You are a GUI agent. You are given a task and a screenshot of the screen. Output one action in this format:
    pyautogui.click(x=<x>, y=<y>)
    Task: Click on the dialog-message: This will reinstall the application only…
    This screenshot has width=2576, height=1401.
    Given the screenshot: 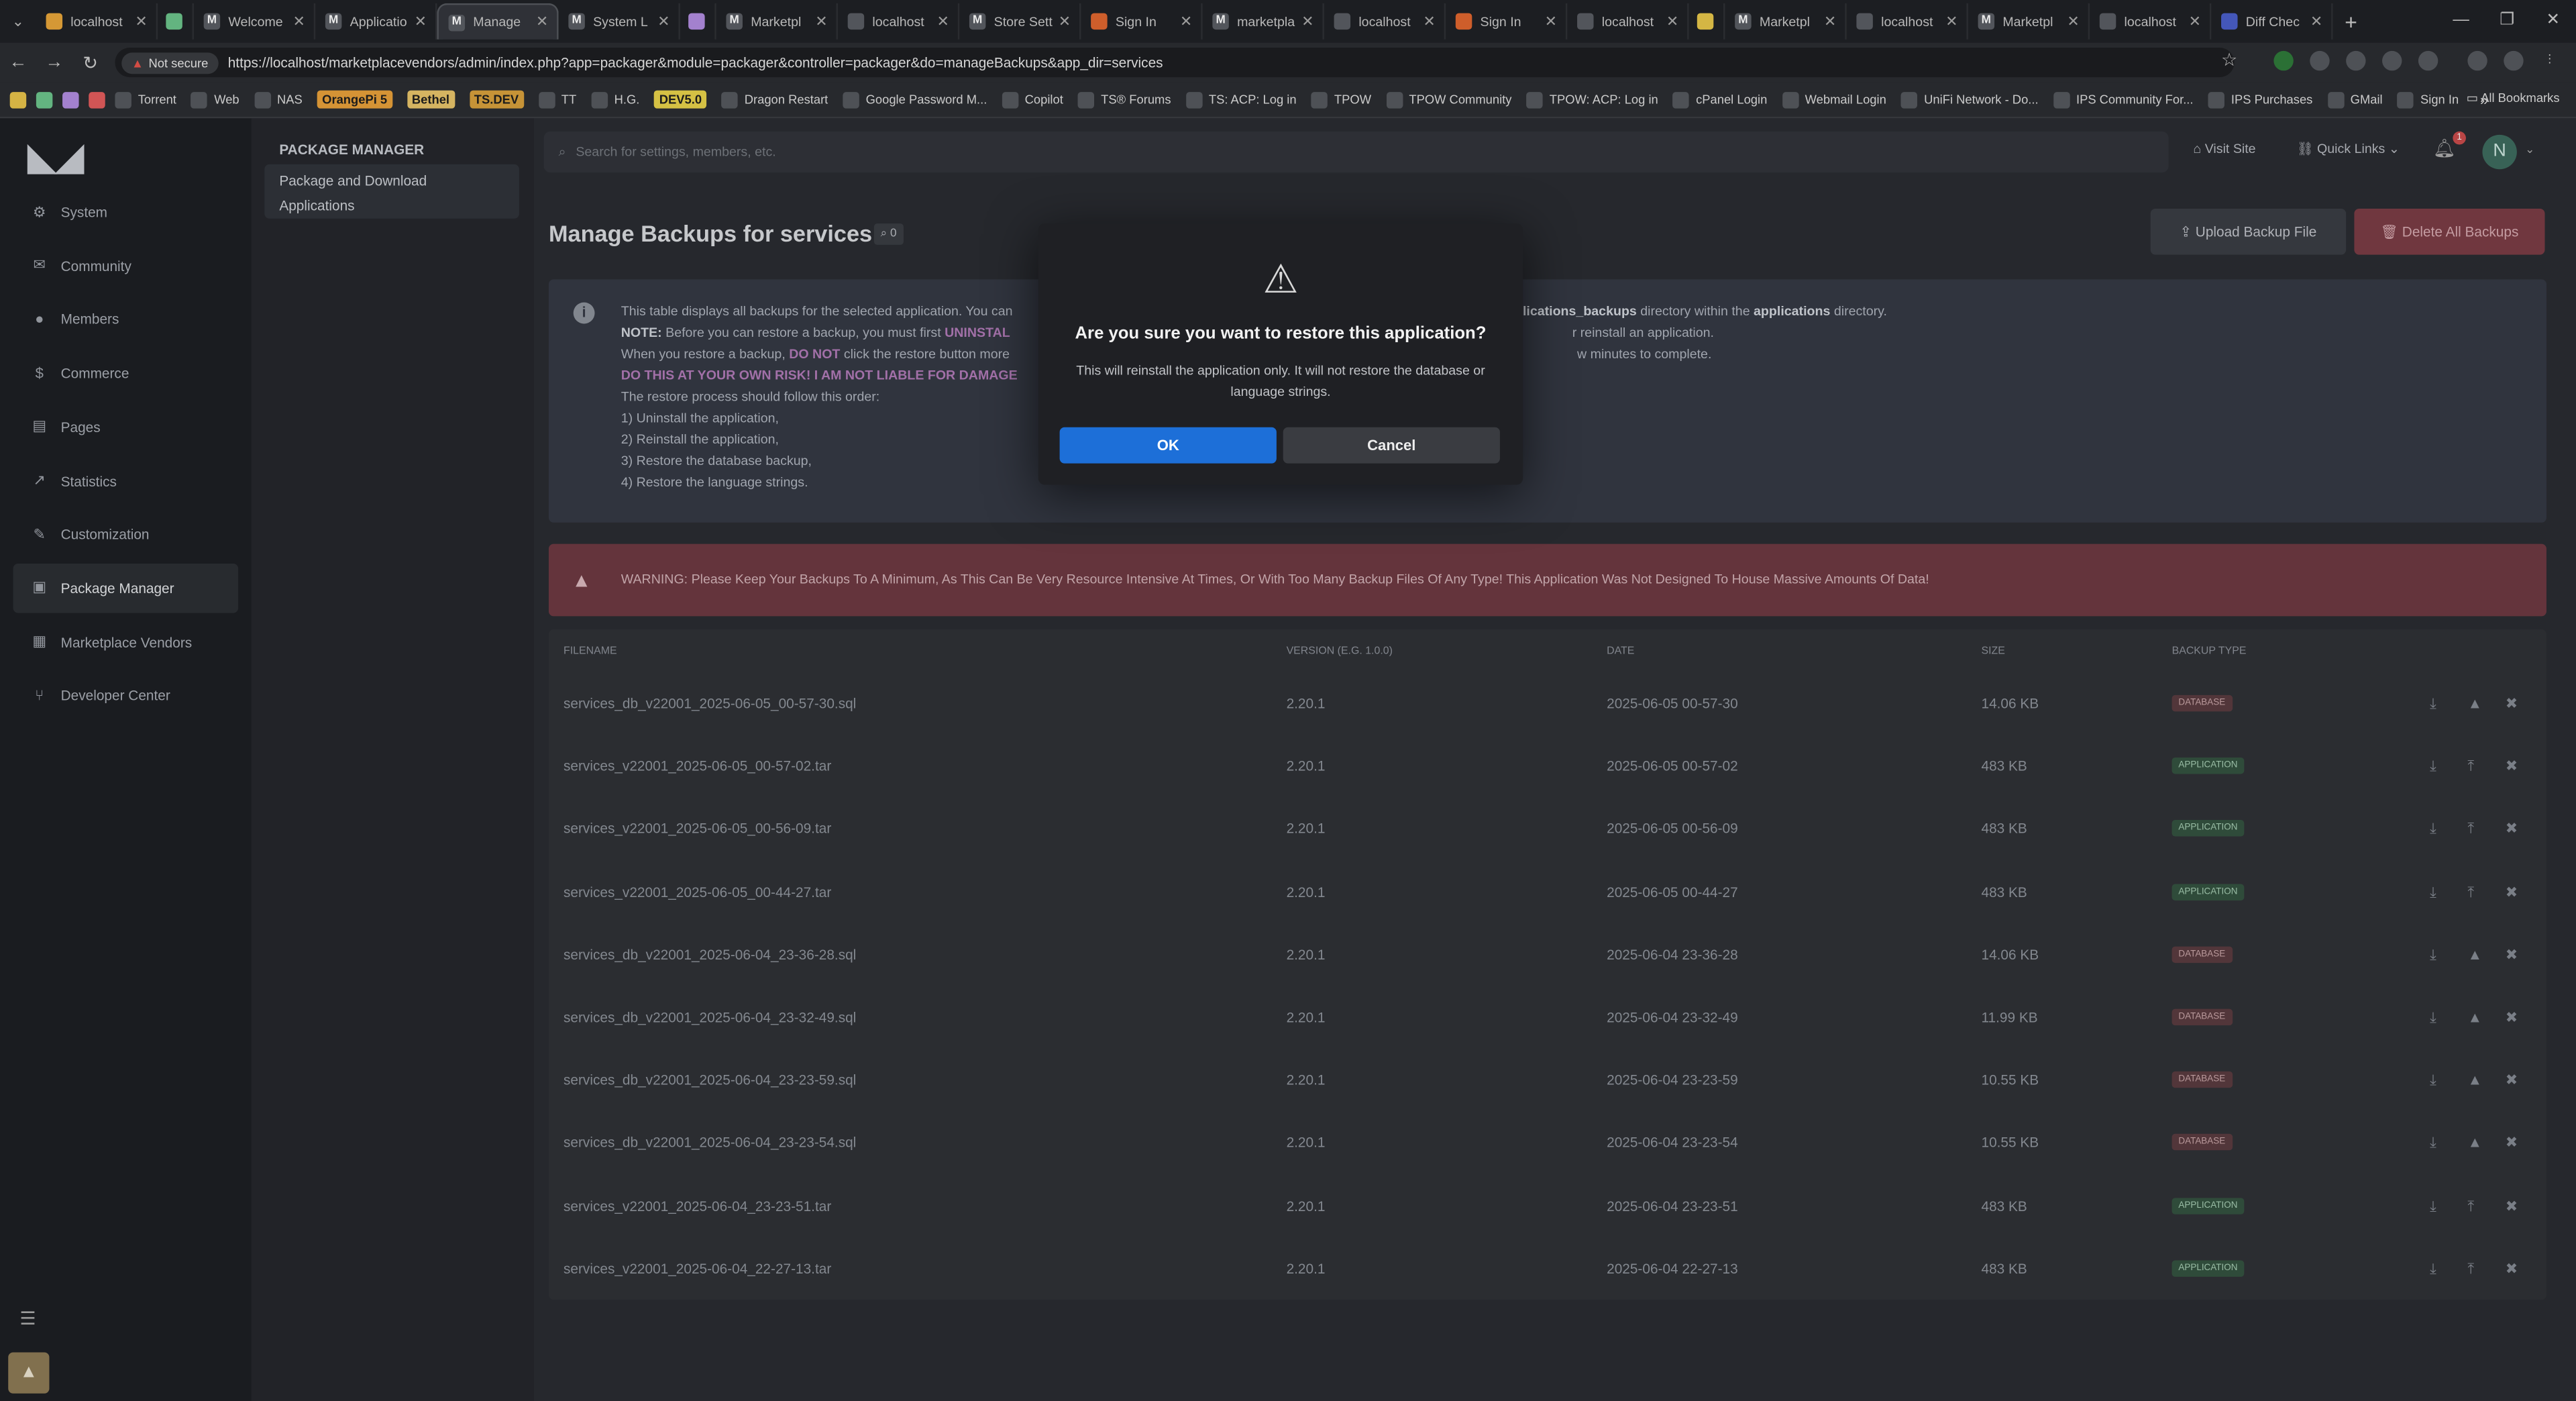 What is the action you would take?
    pyautogui.click(x=1280, y=381)
    